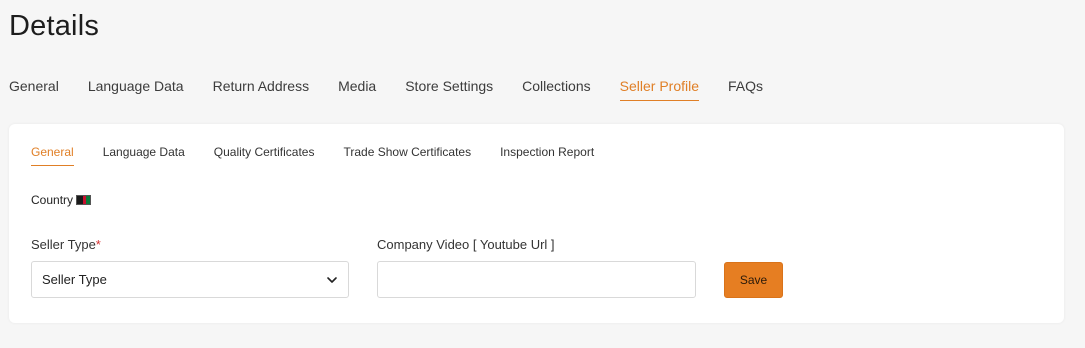 This screenshot has height=348, width=1085. Describe the element at coordinates (190, 279) in the screenshot. I see `seller-type-select: Seller Type` at that location.